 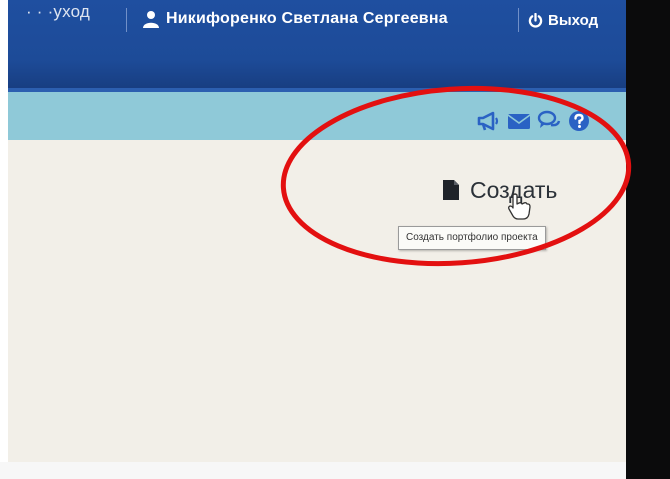 I want to click on create-button: Создать, so click(x=499, y=190).